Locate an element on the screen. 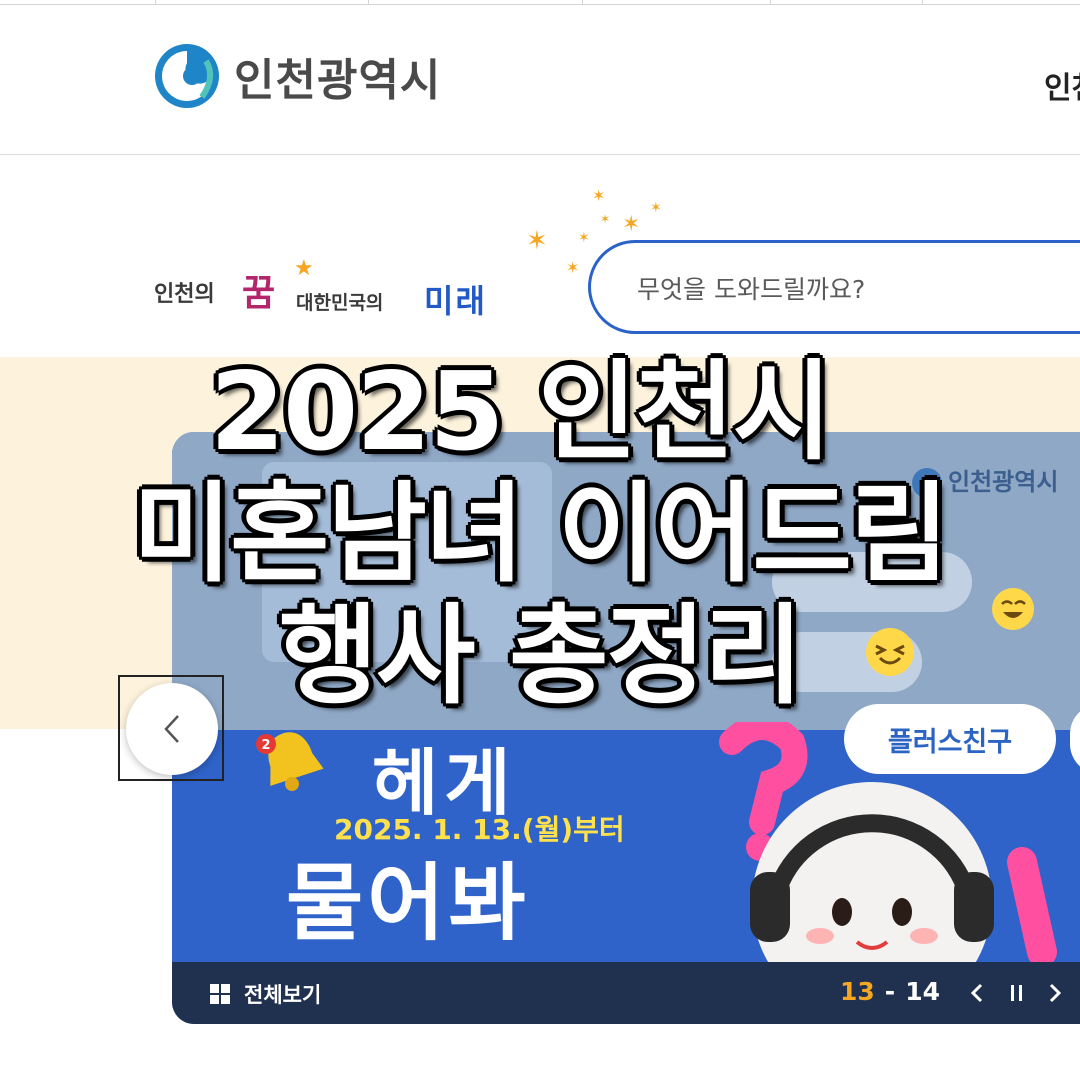 This screenshot has width=1080, height=1080. slide-counter: 13-14 is located at coordinates (890, 991).